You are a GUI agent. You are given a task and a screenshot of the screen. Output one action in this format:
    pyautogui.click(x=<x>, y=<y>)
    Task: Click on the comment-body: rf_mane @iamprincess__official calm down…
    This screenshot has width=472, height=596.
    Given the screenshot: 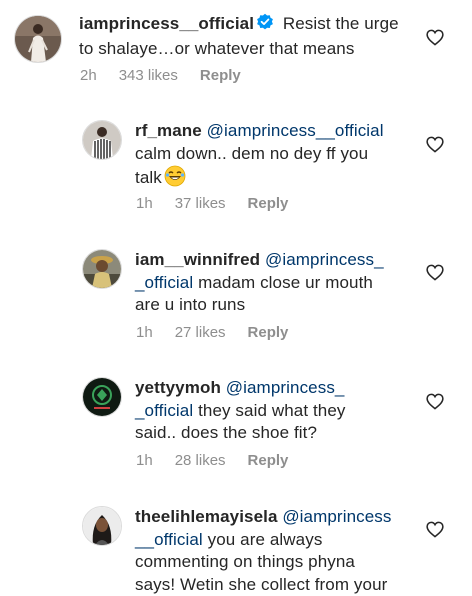 What is the action you would take?
    pyautogui.click(x=275, y=157)
    